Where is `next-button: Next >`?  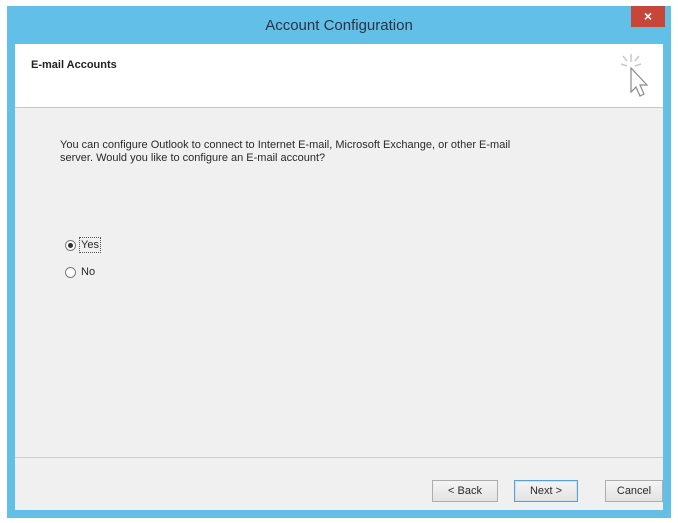 next-button: Next > is located at coordinates (546, 491).